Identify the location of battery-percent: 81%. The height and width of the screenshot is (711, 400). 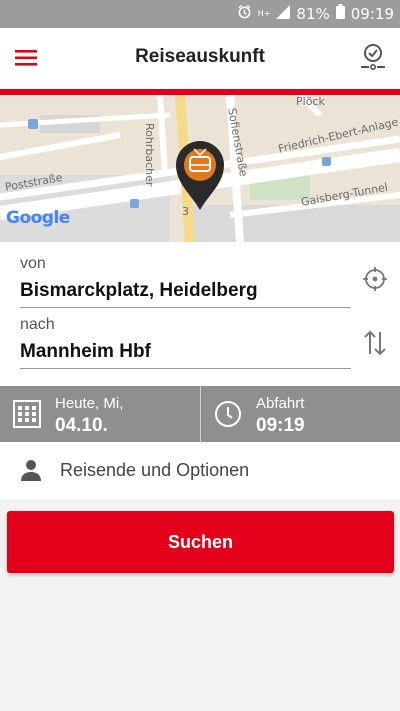
(313, 13).